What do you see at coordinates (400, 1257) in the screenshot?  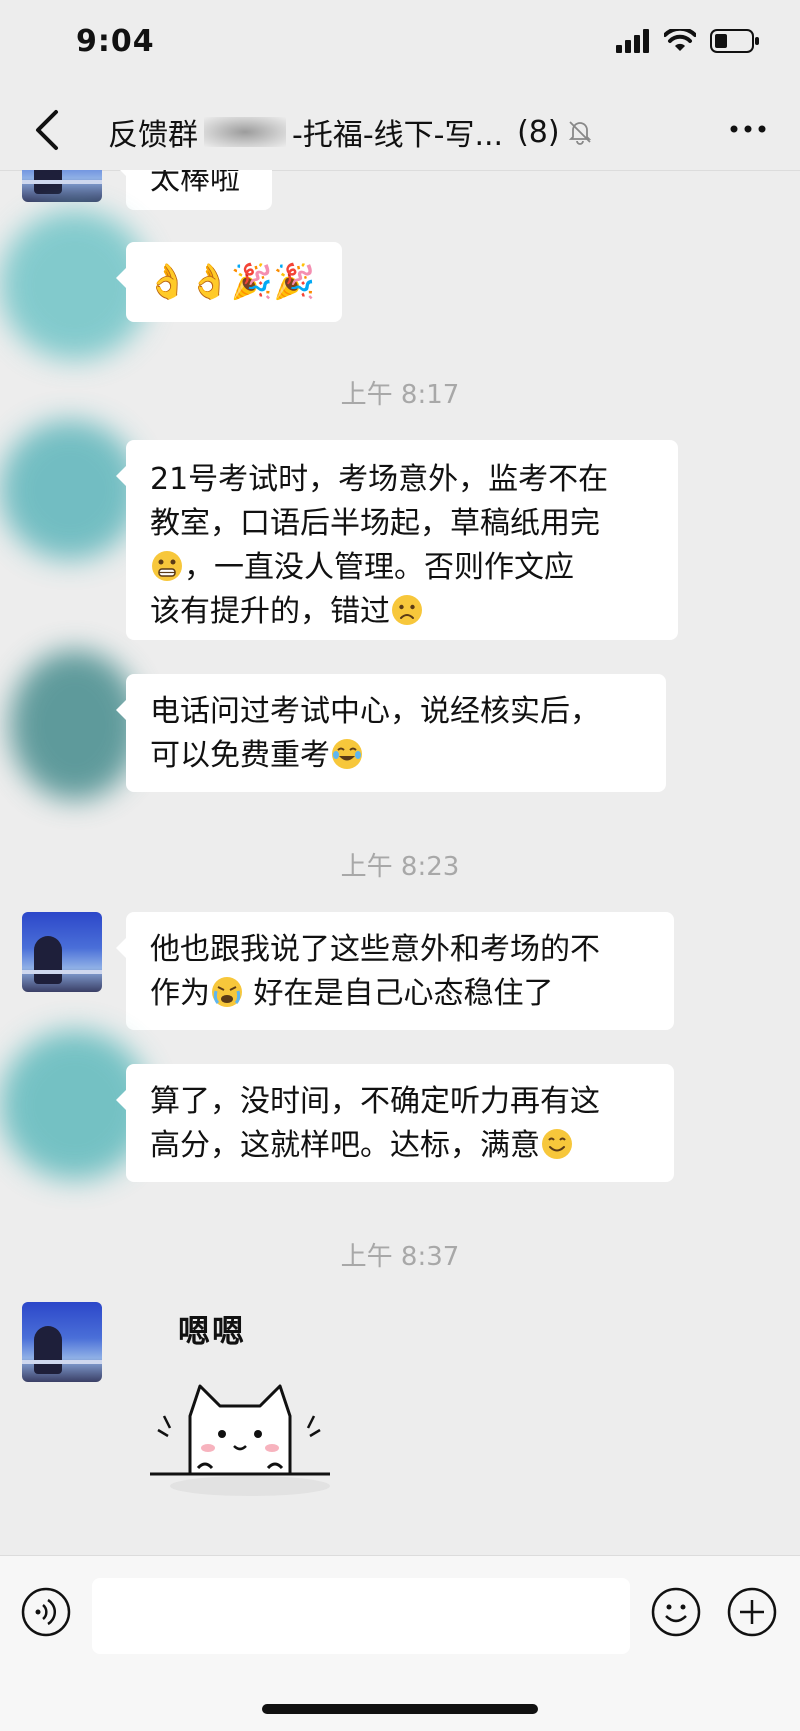 I see `timestamp: 上午 8:37` at bounding box center [400, 1257].